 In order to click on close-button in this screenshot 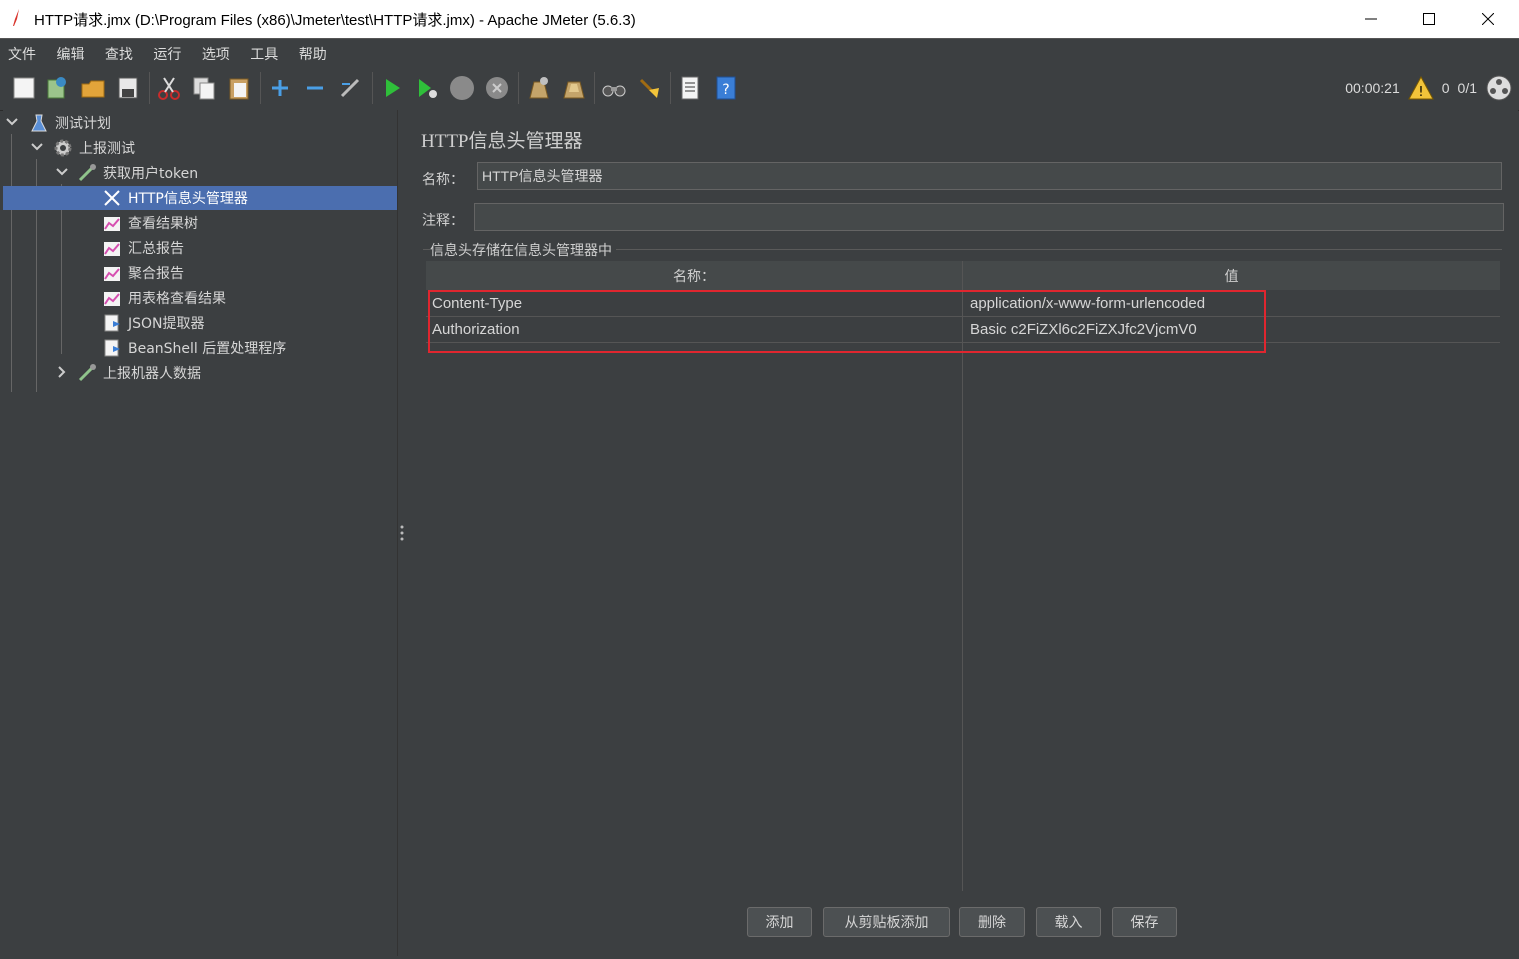, I will do `click(1488, 19)`.